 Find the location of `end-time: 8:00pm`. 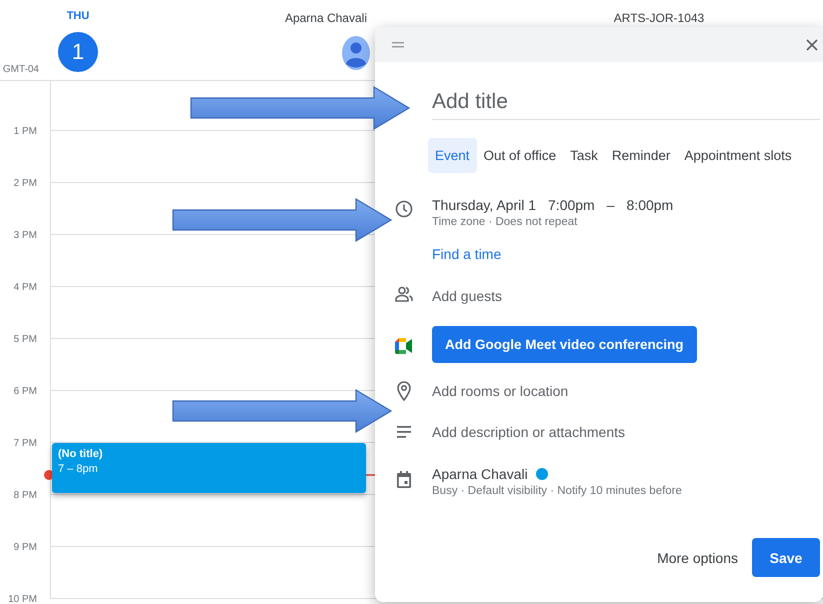

end-time: 8:00pm is located at coordinates (650, 205).